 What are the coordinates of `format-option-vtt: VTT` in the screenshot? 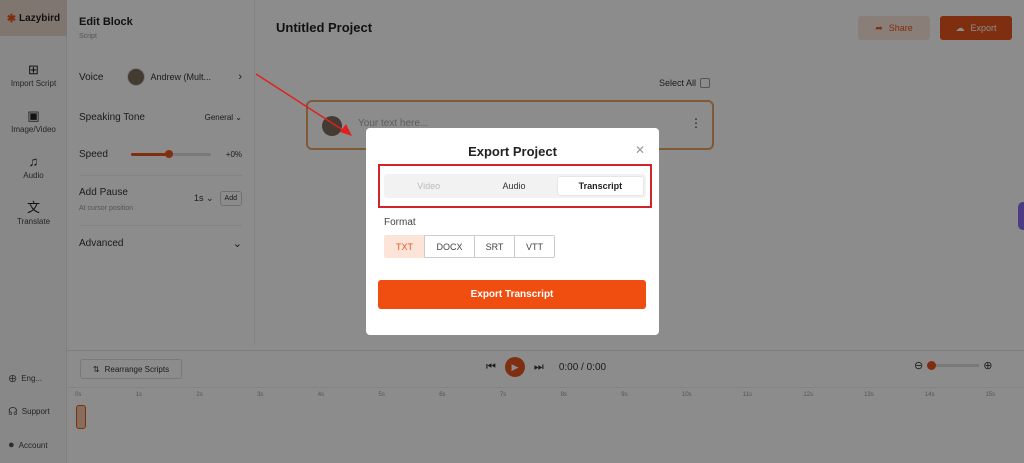 It's located at (534, 246).